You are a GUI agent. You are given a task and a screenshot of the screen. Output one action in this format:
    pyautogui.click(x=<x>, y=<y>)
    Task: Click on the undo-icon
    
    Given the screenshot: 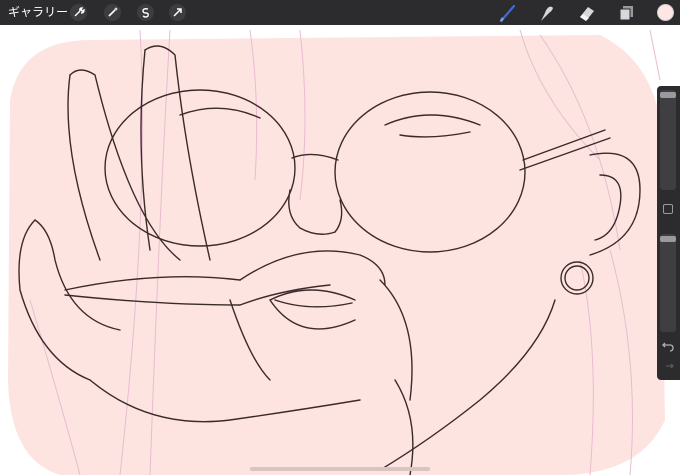 What is the action you would take?
    pyautogui.click(x=668, y=346)
    